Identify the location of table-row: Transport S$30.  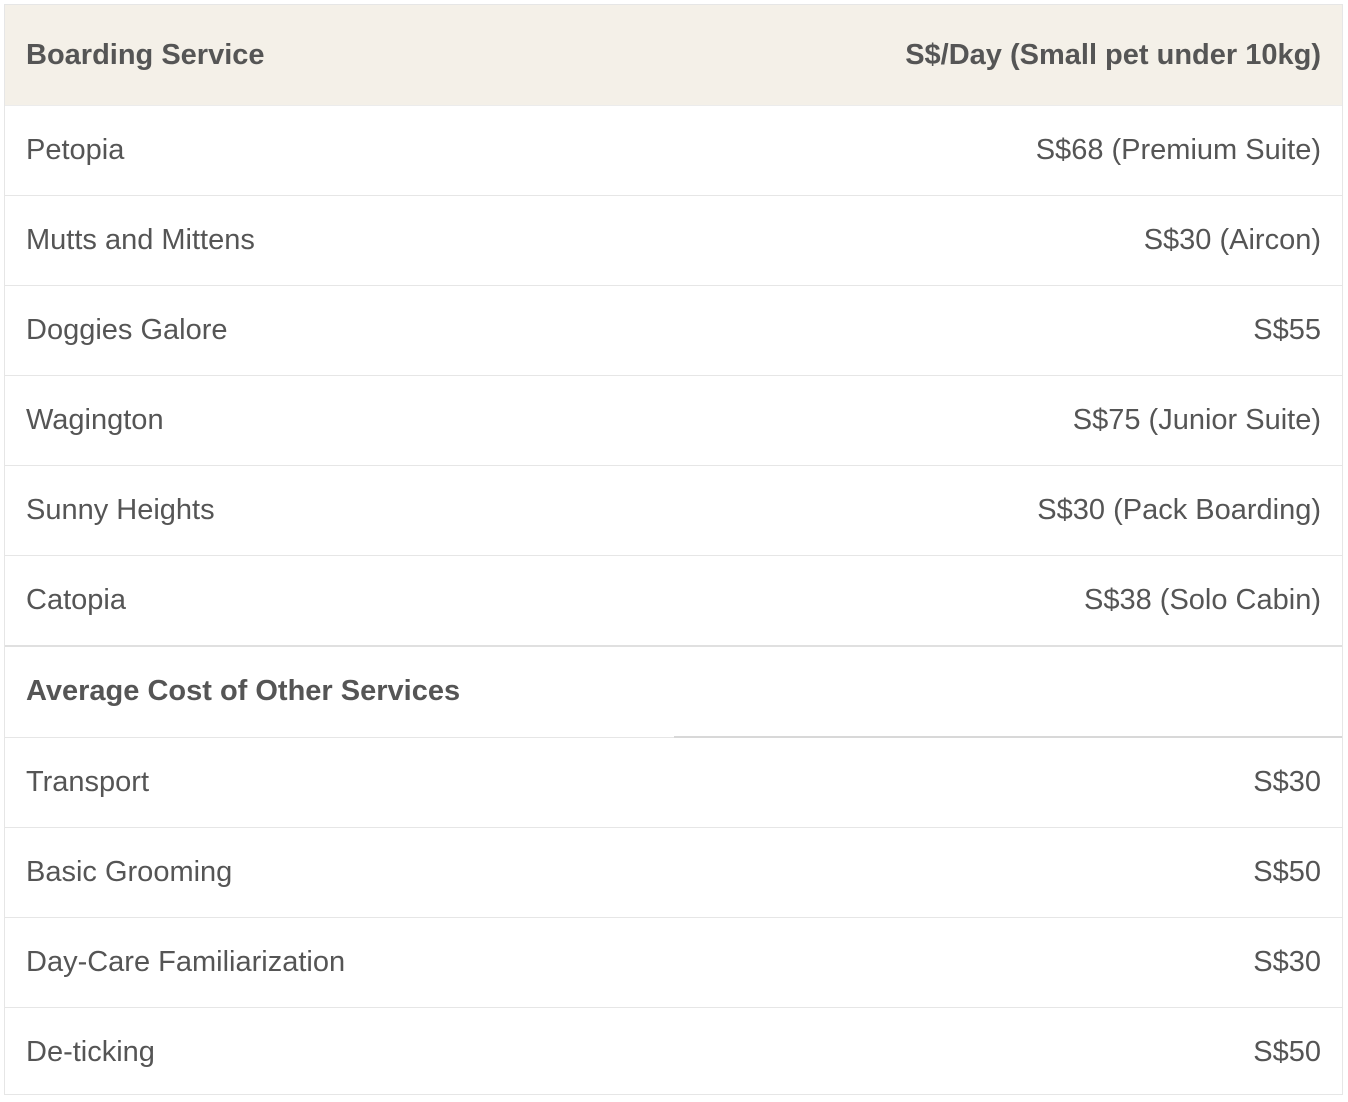
(673, 782).